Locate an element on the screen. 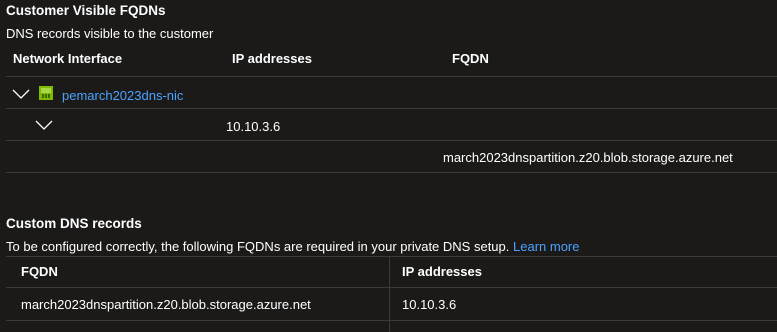 This screenshot has width=777, height=332. dns-ip-cell: 10.10.3.6 is located at coordinates (429, 304).